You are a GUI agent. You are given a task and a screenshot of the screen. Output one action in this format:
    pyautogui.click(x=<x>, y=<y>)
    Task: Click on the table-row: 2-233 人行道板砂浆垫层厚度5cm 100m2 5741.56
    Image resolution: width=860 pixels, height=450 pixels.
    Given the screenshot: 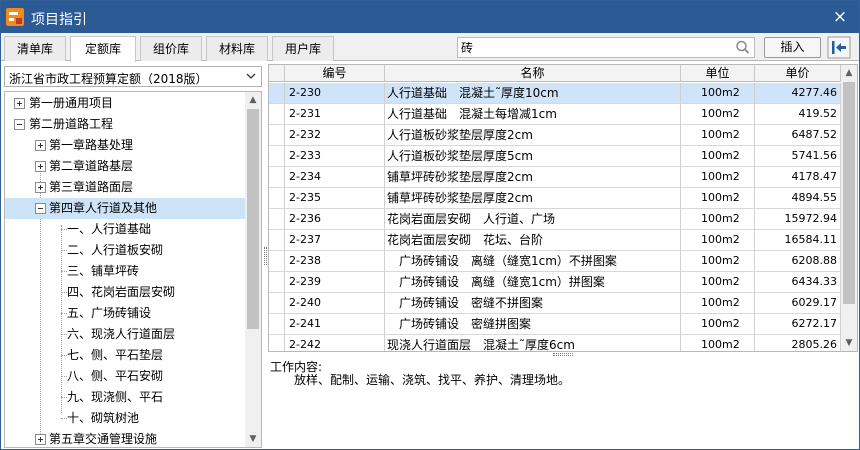 What is the action you would take?
    pyautogui.click(x=555, y=156)
    